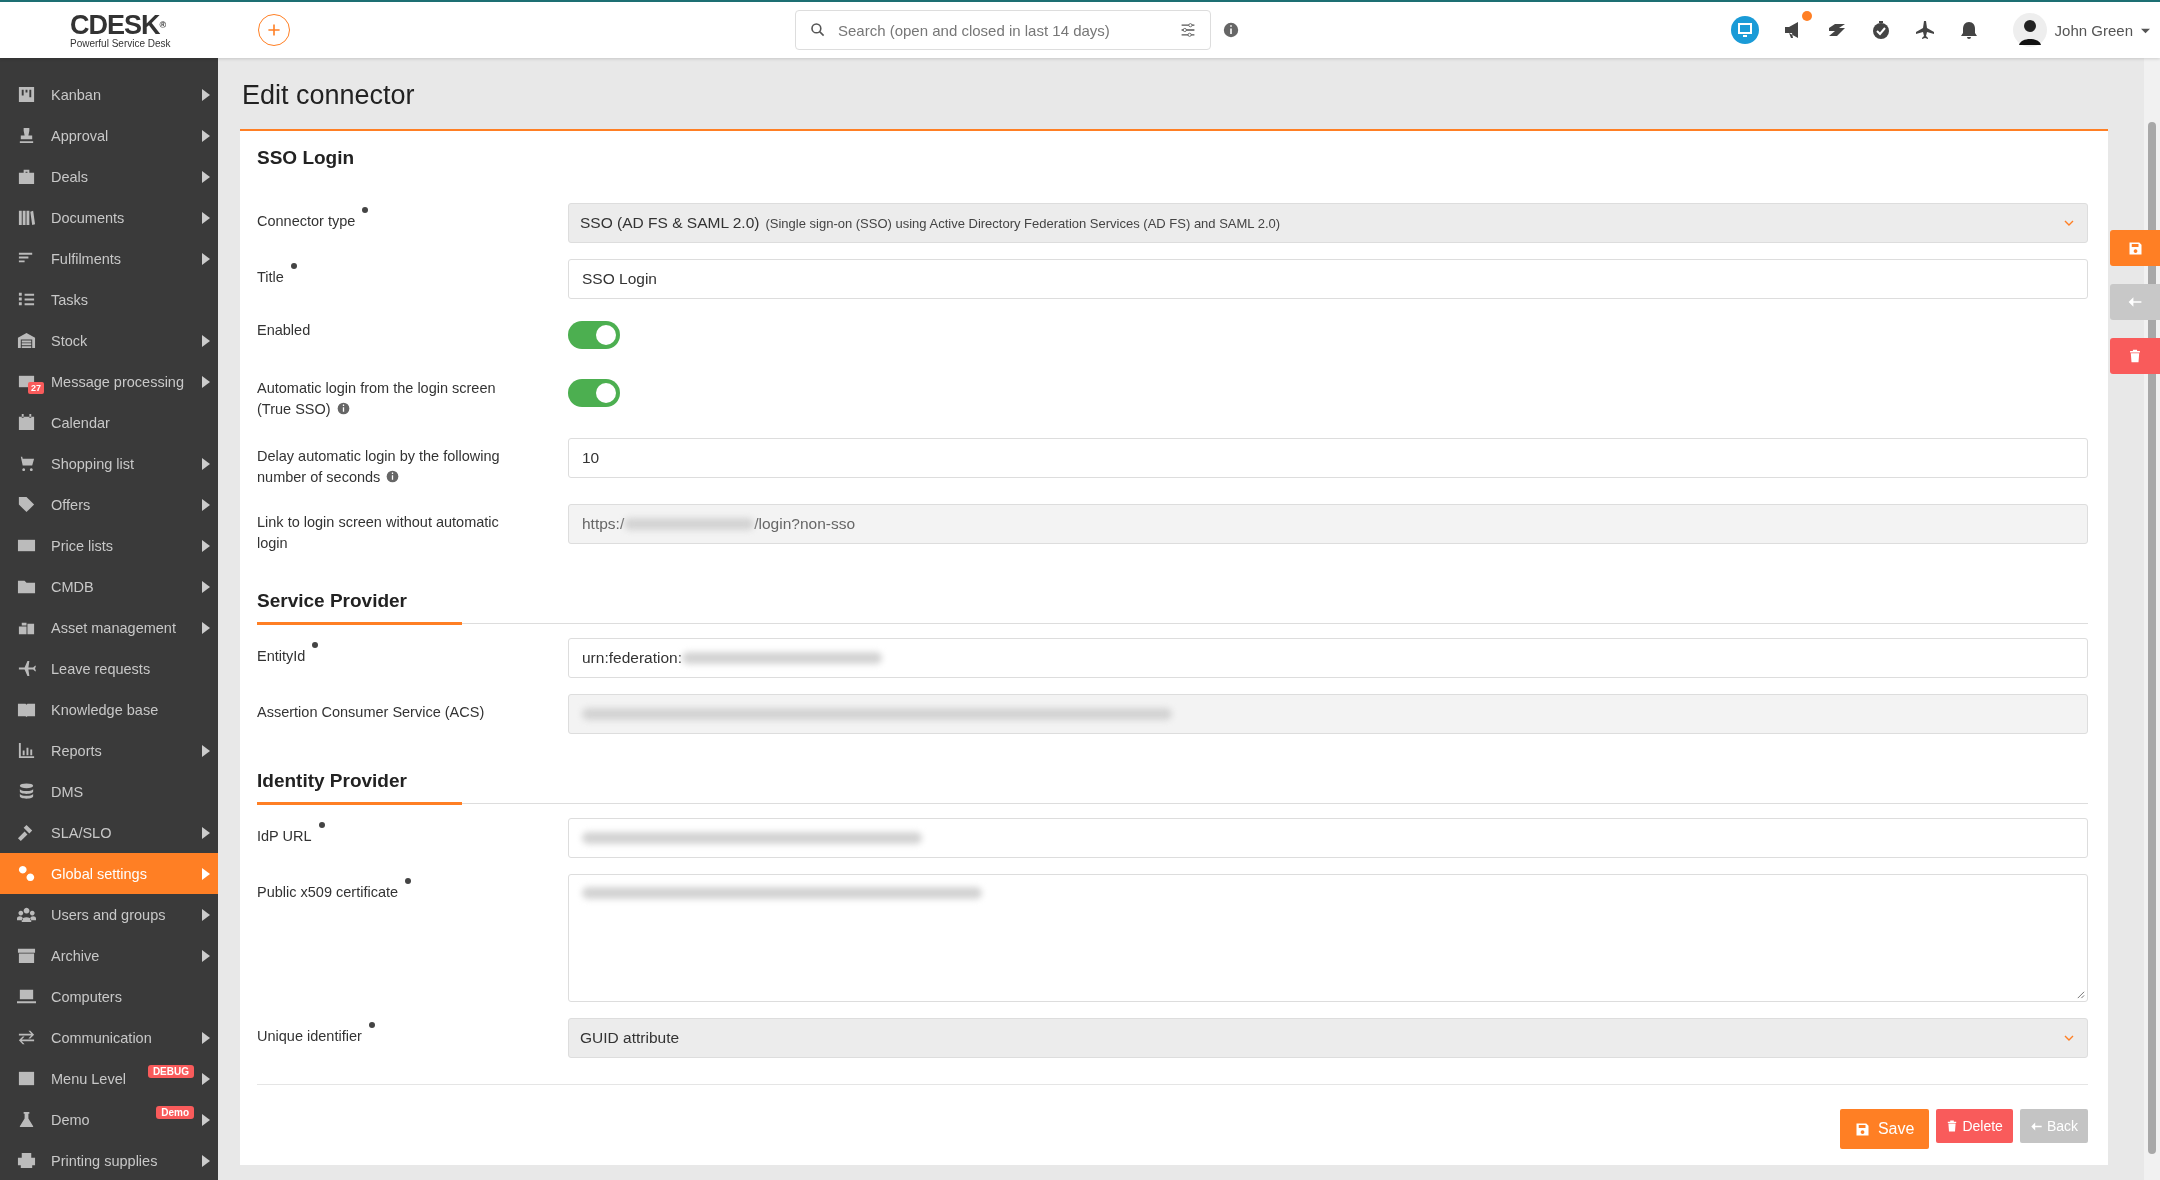 The image size is (2160, 1180). Describe the element at coordinates (170, 1071) in the screenshot. I see `menu-badge: DEBUG` at that location.